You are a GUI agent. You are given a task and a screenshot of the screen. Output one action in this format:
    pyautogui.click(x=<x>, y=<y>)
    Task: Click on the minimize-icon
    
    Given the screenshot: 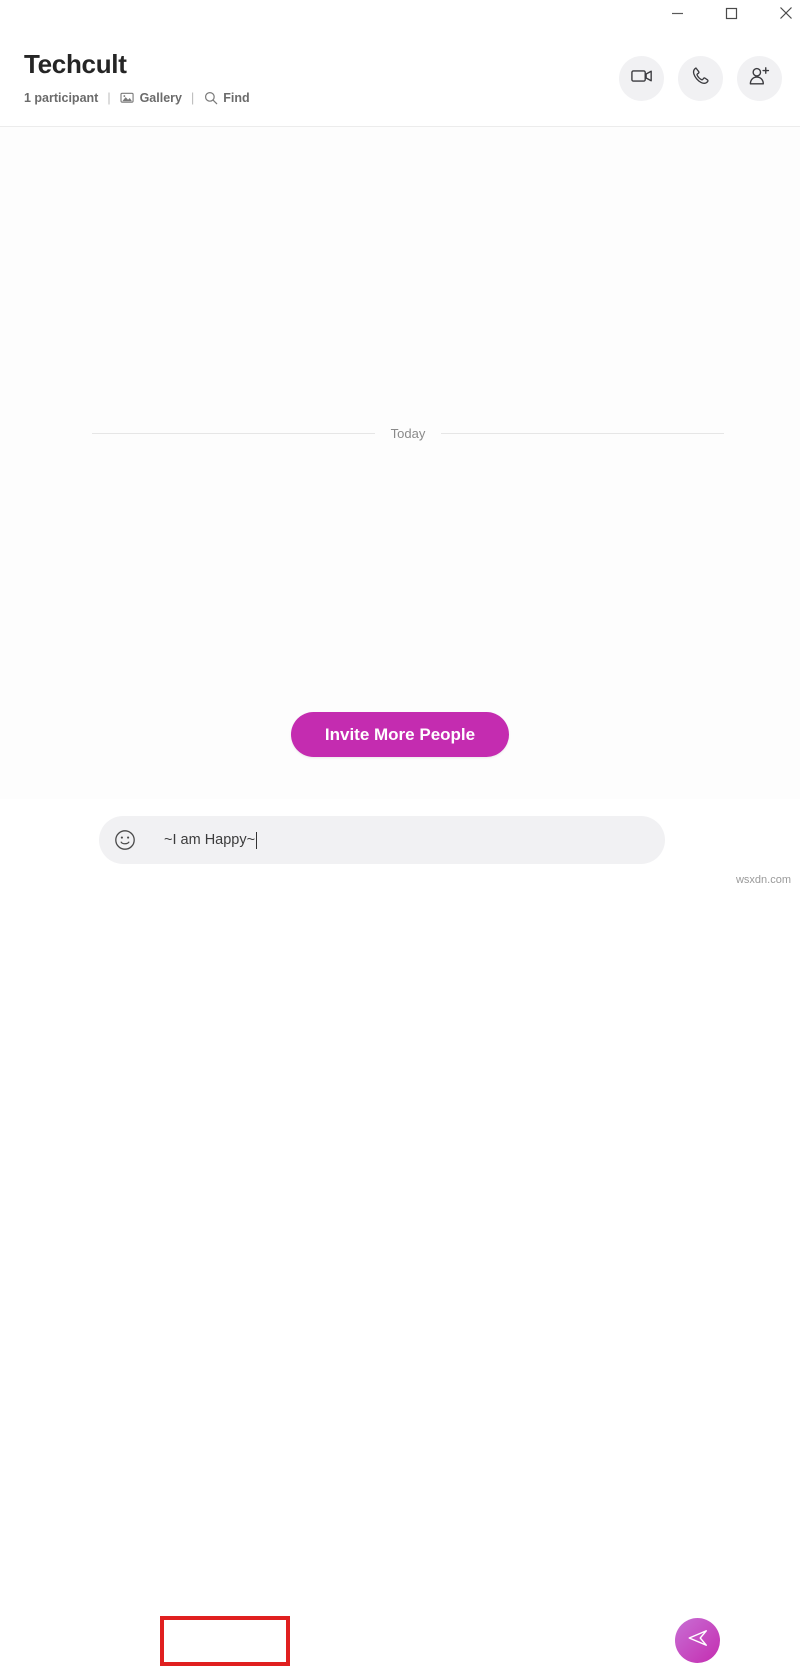 What is the action you would take?
    pyautogui.click(x=677, y=13)
    